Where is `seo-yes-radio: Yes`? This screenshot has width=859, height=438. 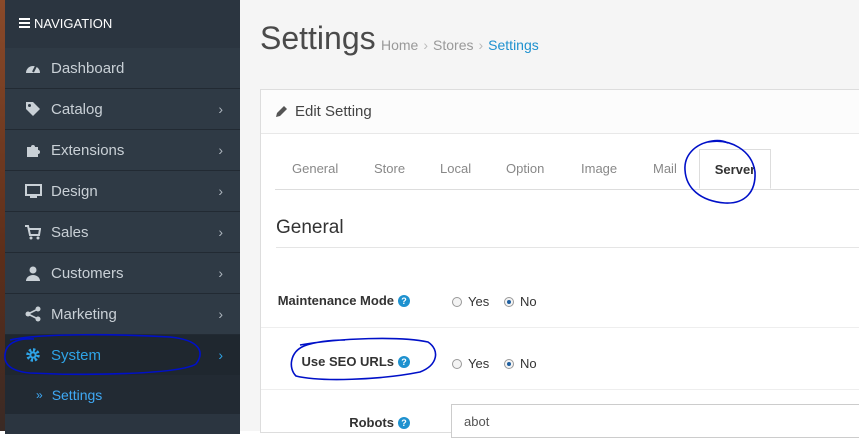 seo-yes-radio: Yes is located at coordinates (470, 363).